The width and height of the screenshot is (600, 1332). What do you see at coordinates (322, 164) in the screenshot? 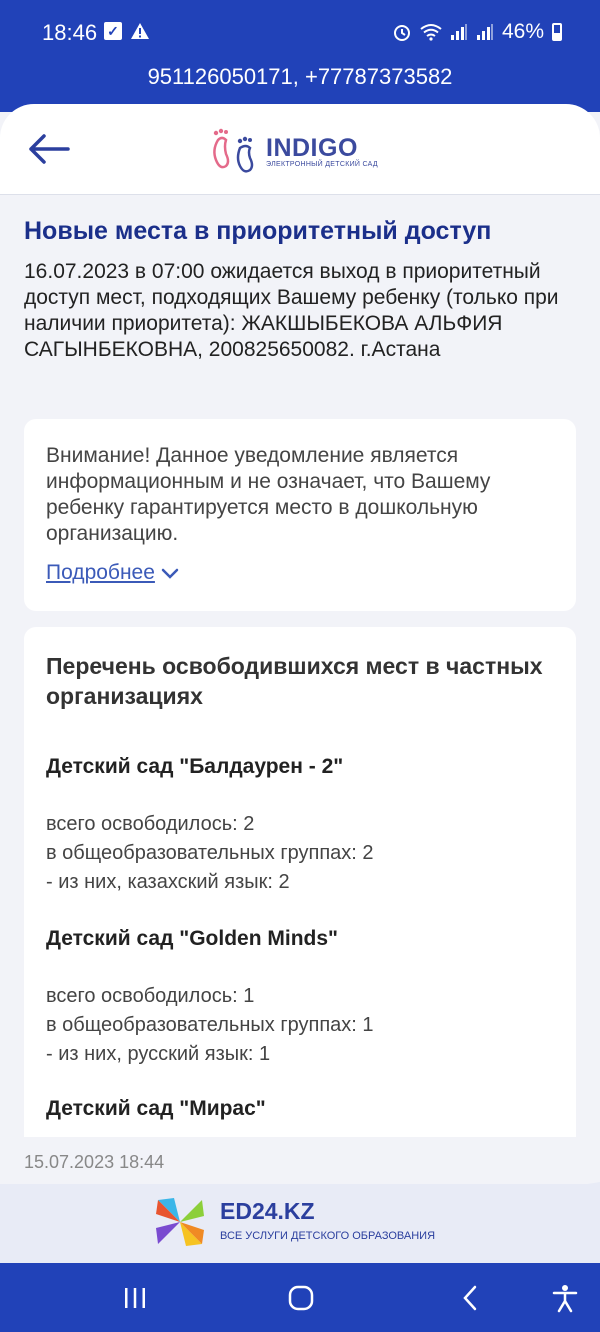
I see `logo-subtitle: ЭЛЕКТРОННЫЙ ДЕТСКИЙ САД` at bounding box center [322, 164].